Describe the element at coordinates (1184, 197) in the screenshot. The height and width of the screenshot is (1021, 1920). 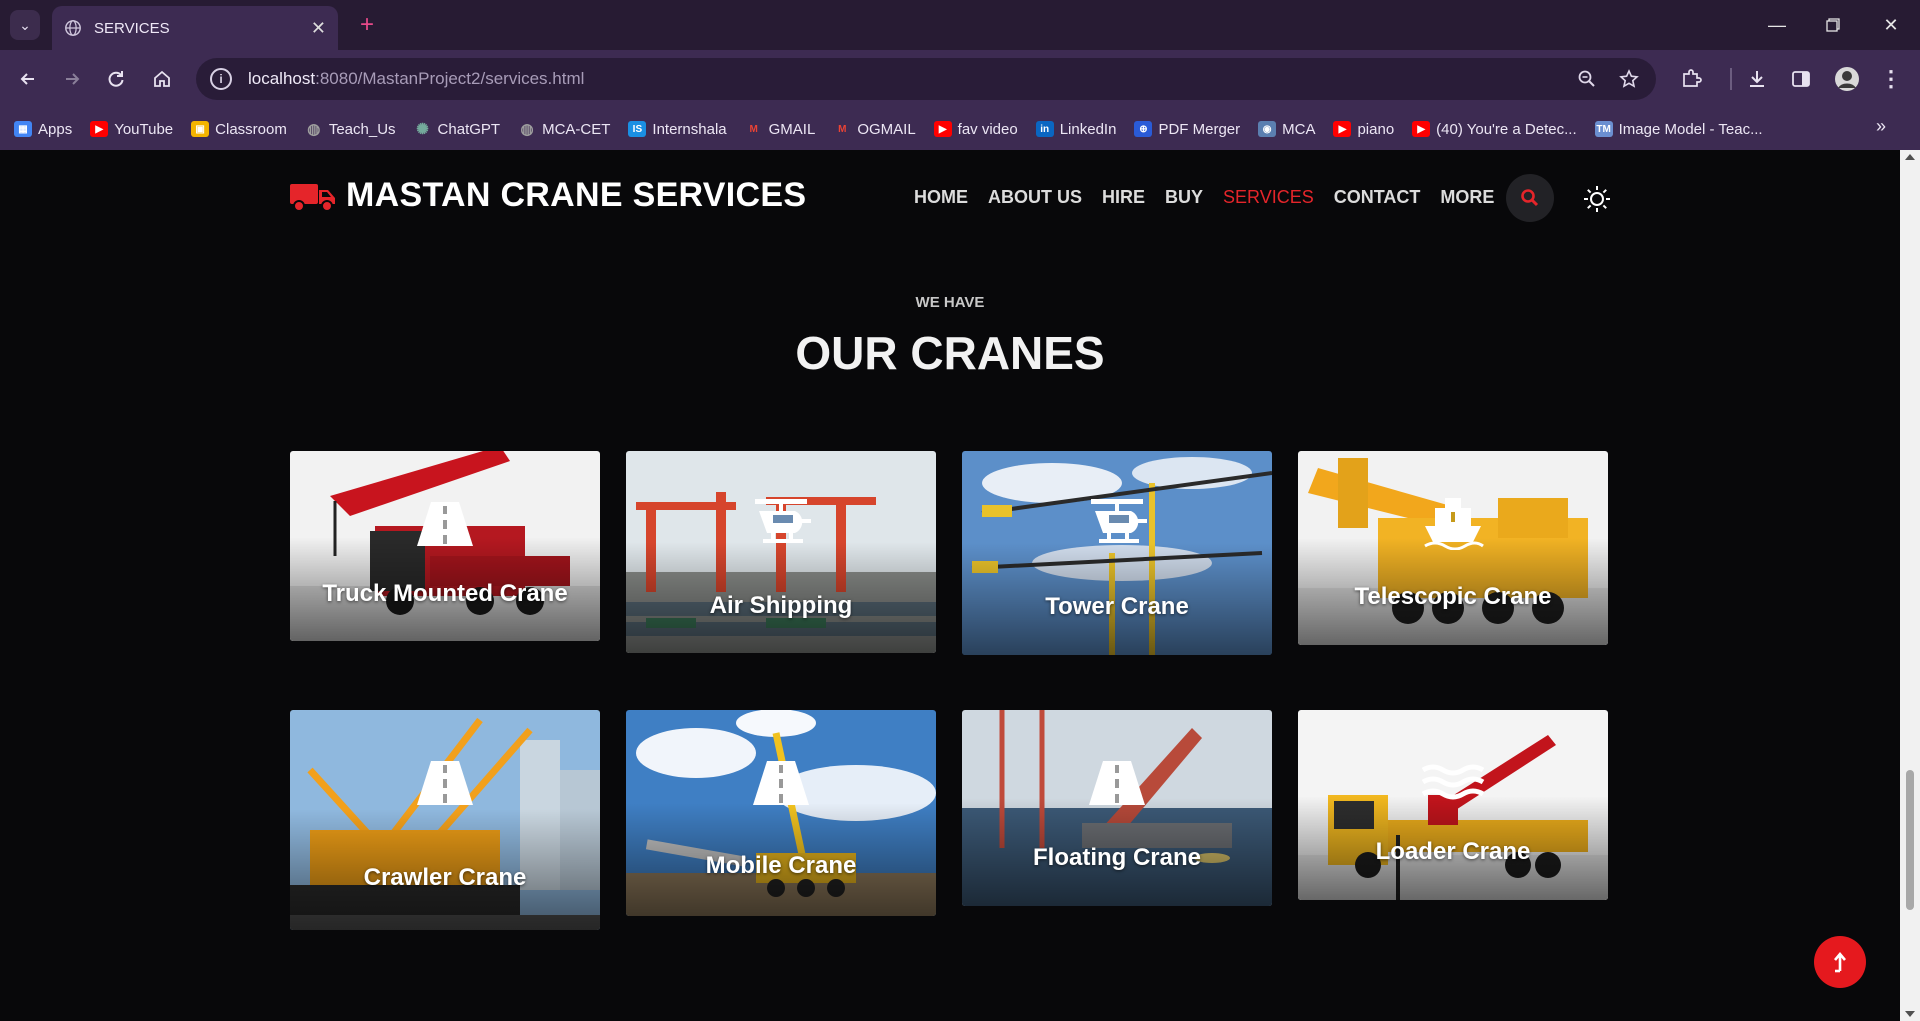
I see `menu-item-buy: BUY` at that location.